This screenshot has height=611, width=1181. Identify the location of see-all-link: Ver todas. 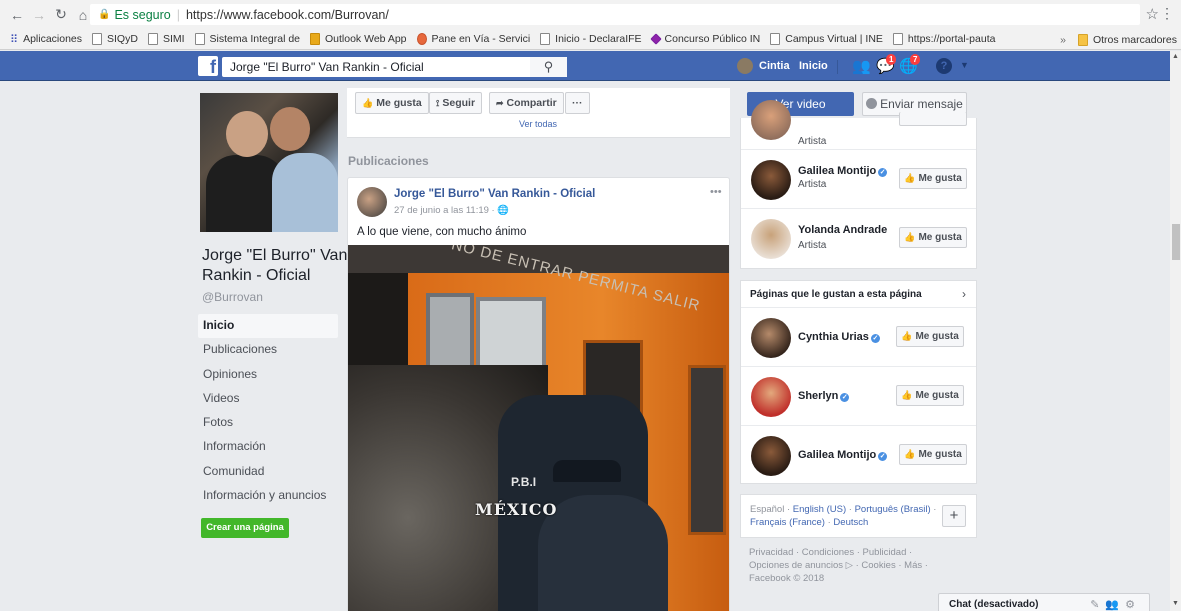
(538, 124).